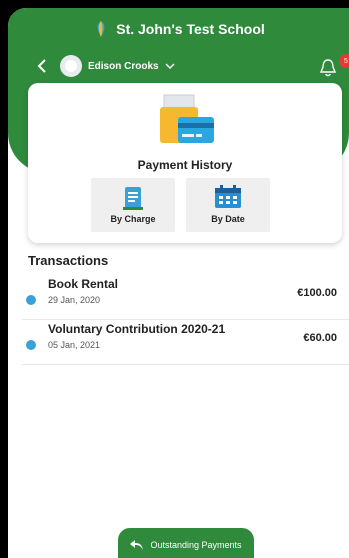 Image resolution: width=349 pixels, height=558 pixels. Describe the element at coordinates (187, 118) in the screenshot. I see `payment-wallet-icon` at that location.